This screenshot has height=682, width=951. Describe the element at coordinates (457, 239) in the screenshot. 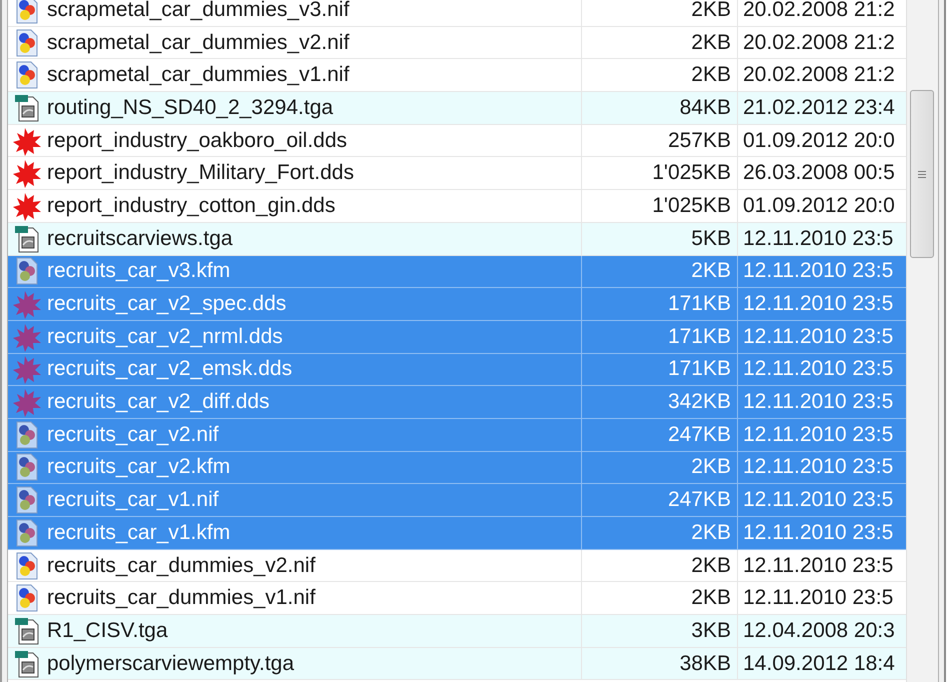

I see `file-row: recruitscarviews.tga 5KB 12.11.2010 23:5` at that location.